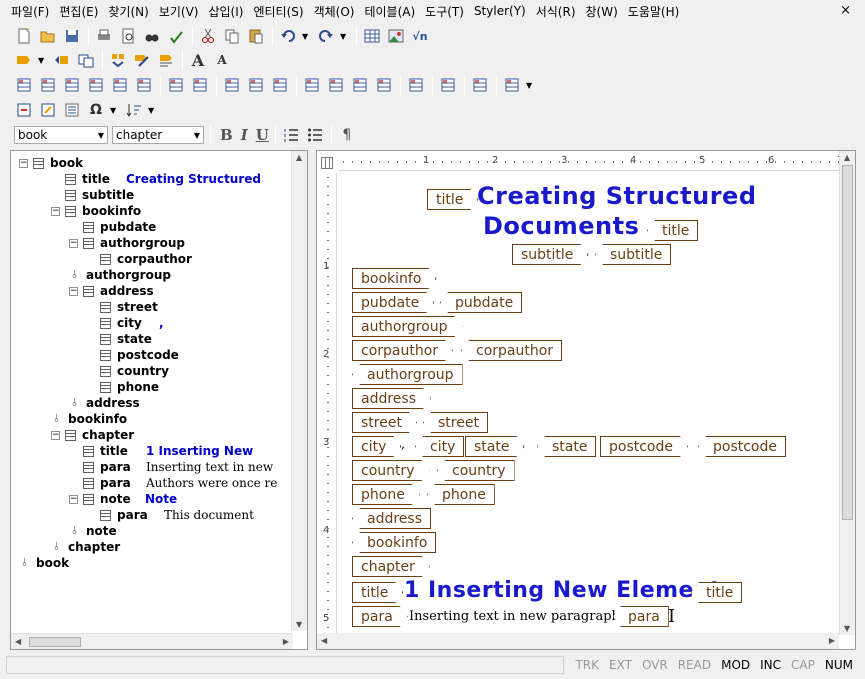  What do you see at coordinates (389, 11) in the screenshot?
I see `menu-item: 테이블(A)` at bounding box center [389, 11].